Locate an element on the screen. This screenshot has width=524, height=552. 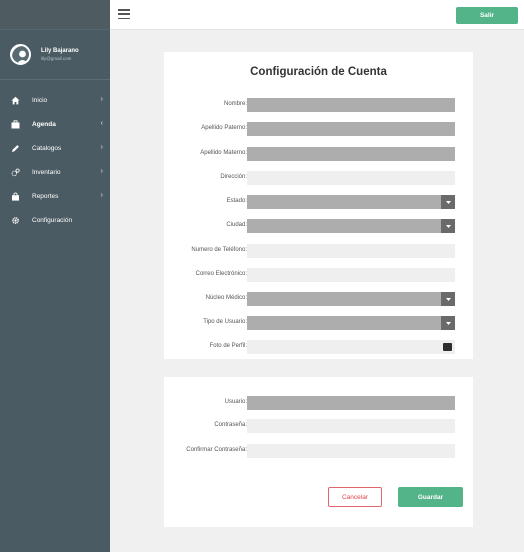
apellido-materno-input is located at coordinates (351, 154).